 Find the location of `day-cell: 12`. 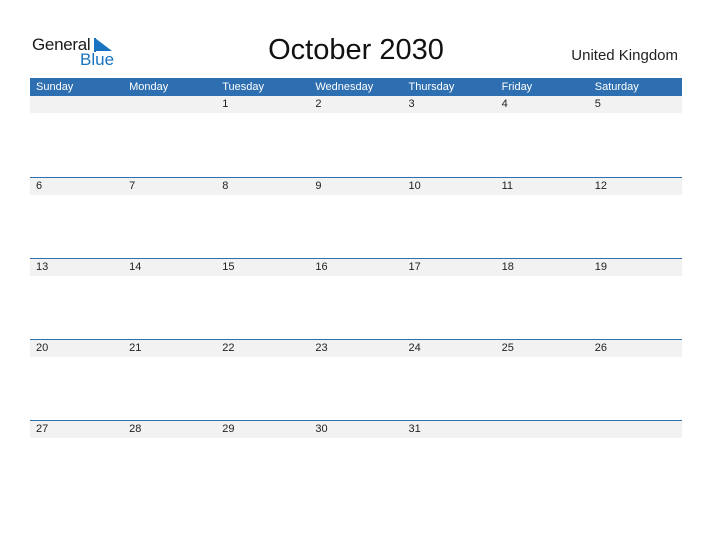

day-cell: 12 is located at coordinates (600, 186).